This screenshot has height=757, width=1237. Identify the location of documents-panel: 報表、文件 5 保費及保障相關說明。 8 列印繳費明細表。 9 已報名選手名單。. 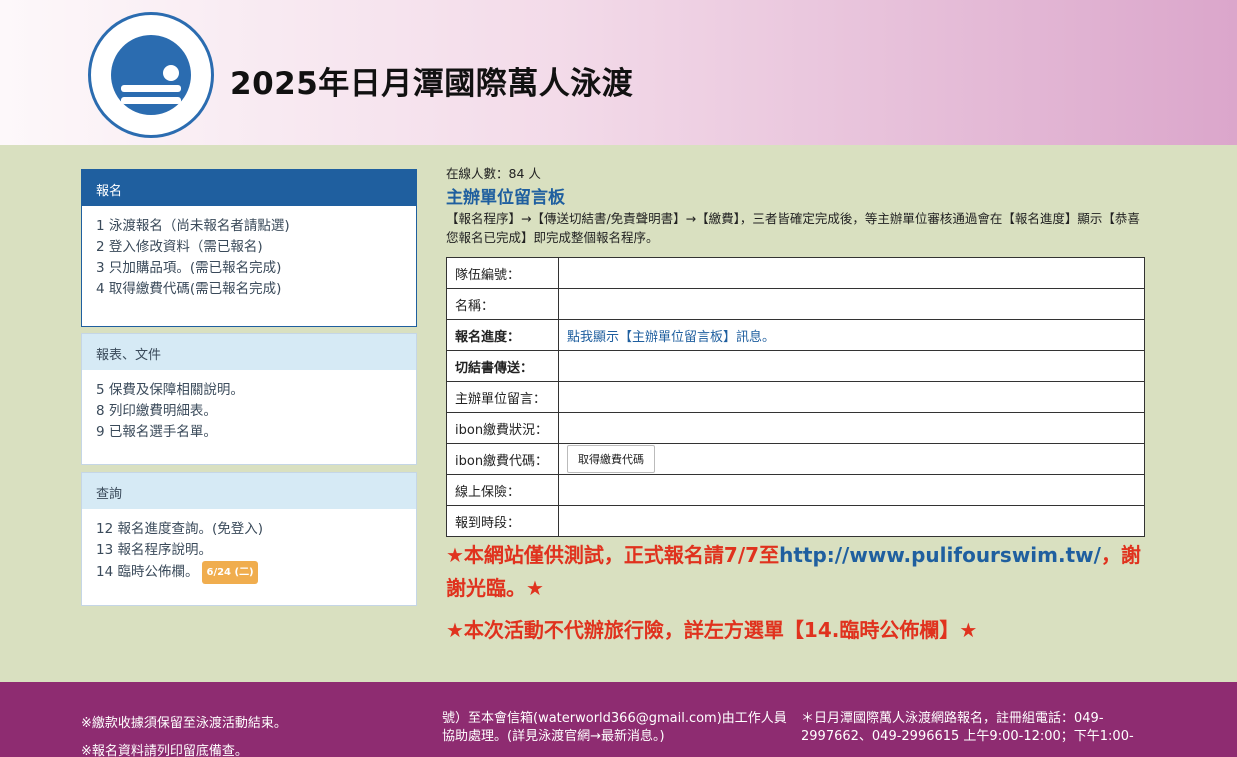
(249, 399).